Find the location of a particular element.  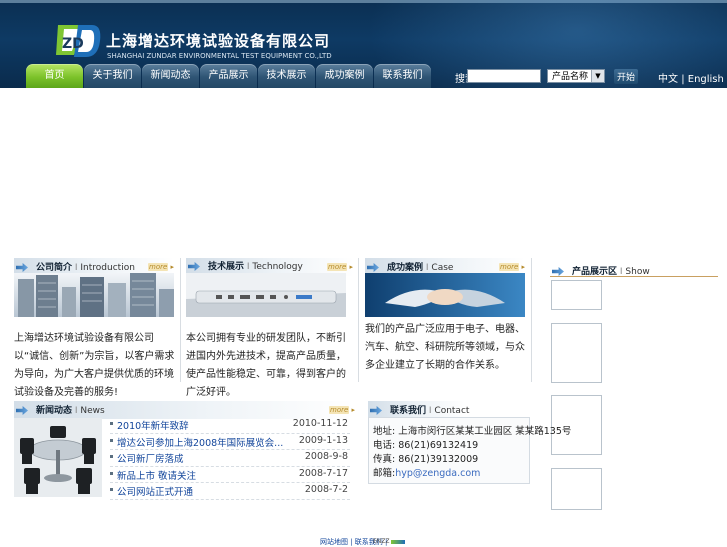

language-switch: 中文 | English is located at coordinates (691, 77).